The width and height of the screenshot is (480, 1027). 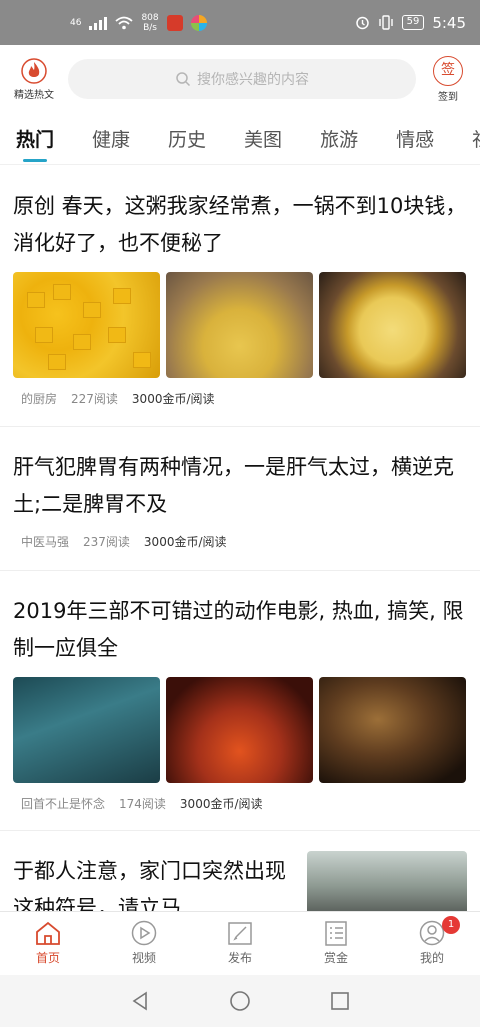 What do you see at coordinates (144, 933) in the screenshot?
I see `play-icon` at bounding box center [144, 933].